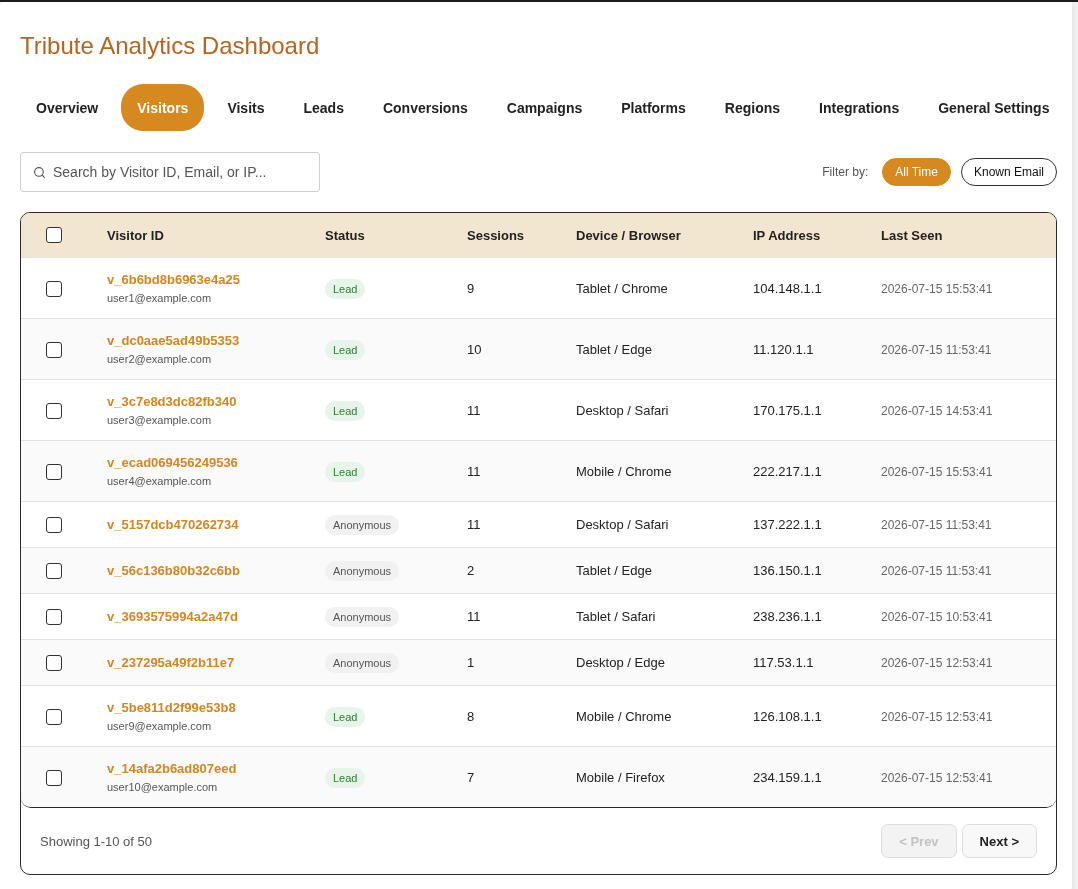 The width and height of the screenshot is (1078, 889). What do you see at coordinates (172, 769) in the screenshot?
I see `visitor-id-link: v_14afa2b6ad807eed` at bounding box center [172, 769].